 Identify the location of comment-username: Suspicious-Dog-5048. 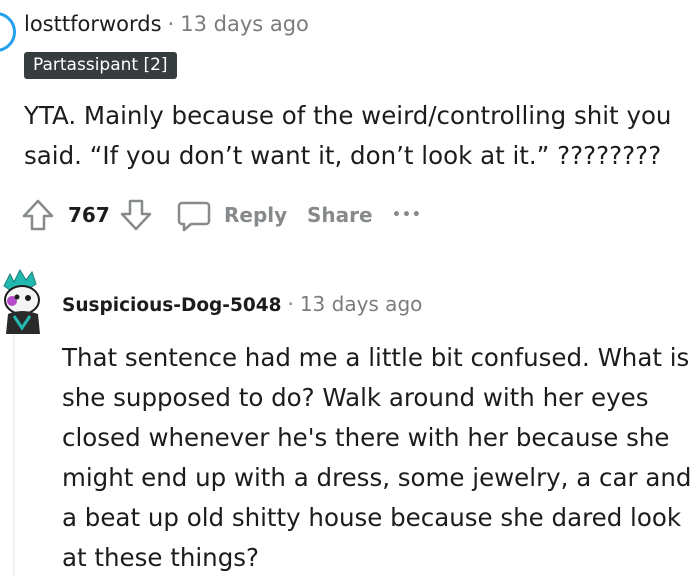
(171, 305).